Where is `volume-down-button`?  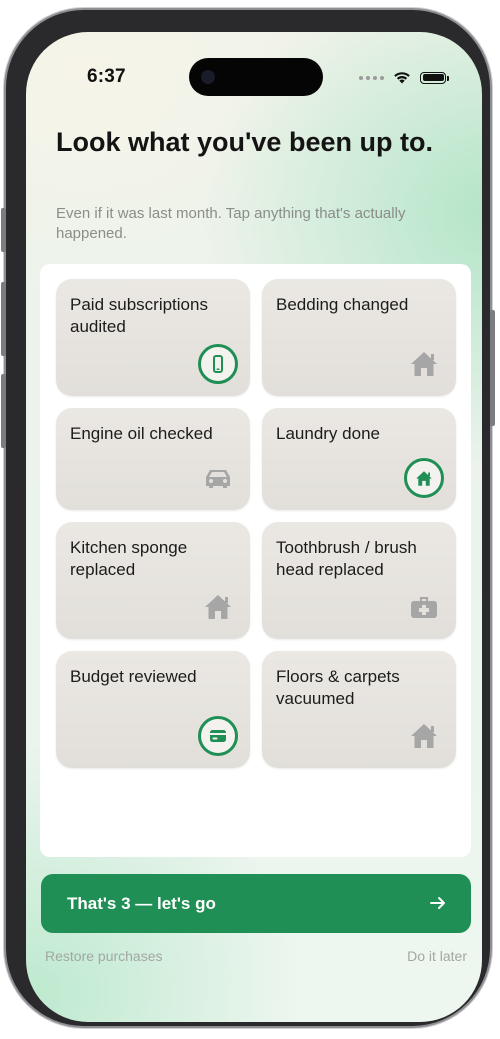
volume-down-button is located at coordinates (3, 411).